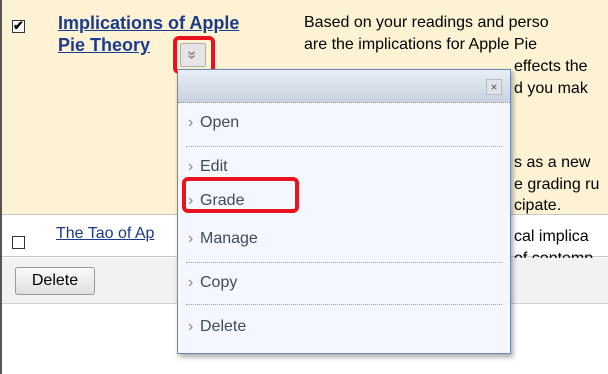 Image resolution: width=608 pixels, height=374 pixels. What do you see at coordinates (168, 34) in the screenshot?
I see `item-title-link: Implications of Apple Pie Theory` at bounding box center [168, 34].